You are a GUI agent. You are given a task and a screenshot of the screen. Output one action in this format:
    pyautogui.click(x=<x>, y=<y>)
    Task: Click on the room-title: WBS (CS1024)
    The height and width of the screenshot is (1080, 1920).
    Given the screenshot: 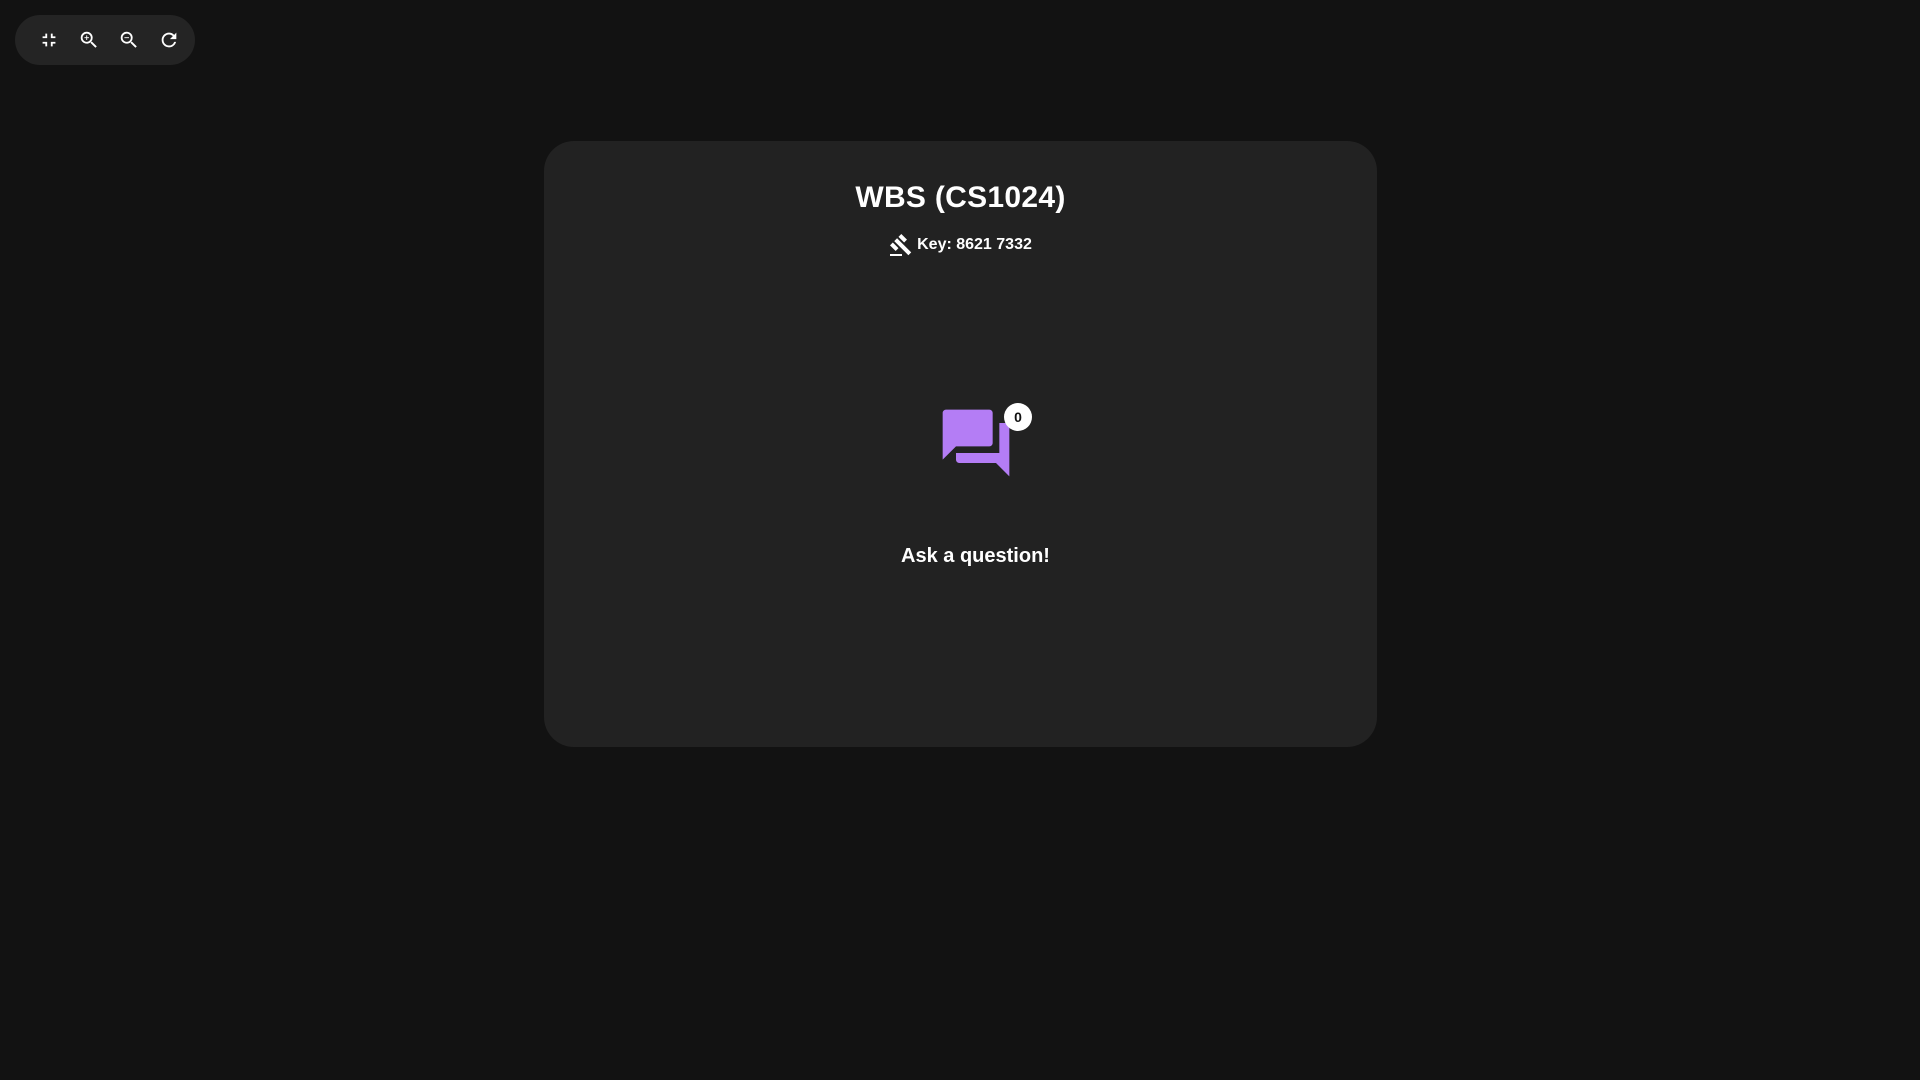 What is the action you would take?
    pyautogui.click(x=960, y=197)
    